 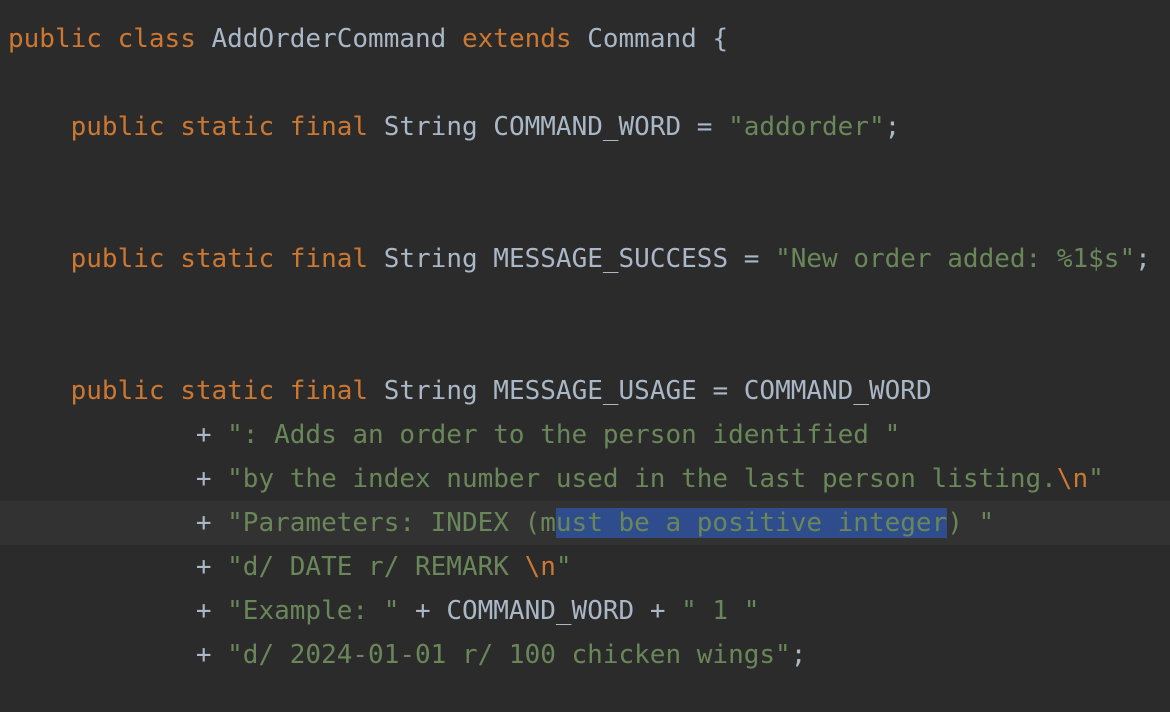 What do you see at coordinates (589, 567) in the screenshot?
I see `code-line: + "d/ DATE r/ REMARK \n"` at bounding box center [589, 567].